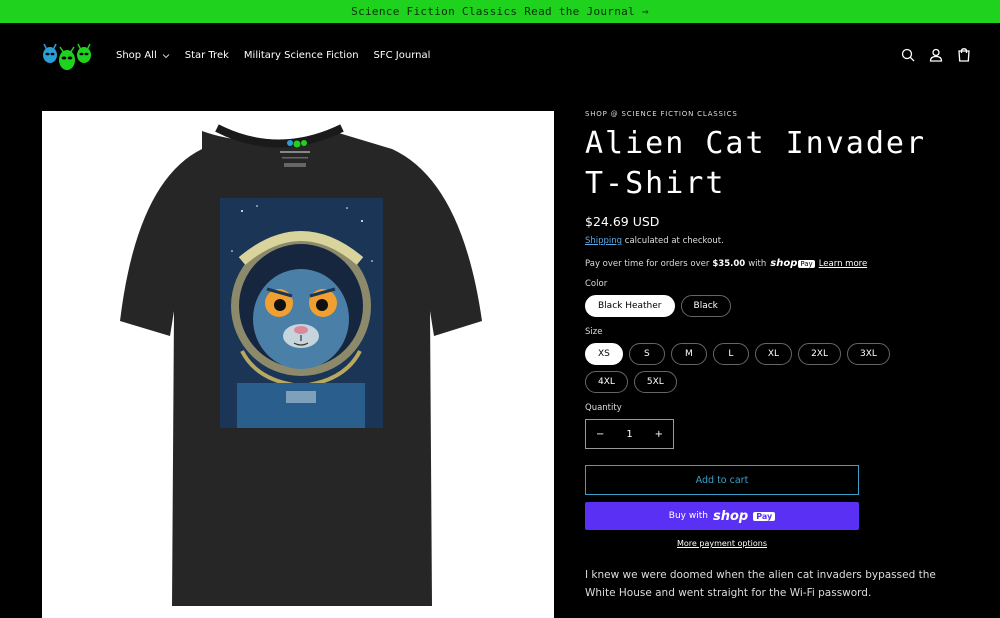  I want to click on quantity-input: 1, so click(629, 434).